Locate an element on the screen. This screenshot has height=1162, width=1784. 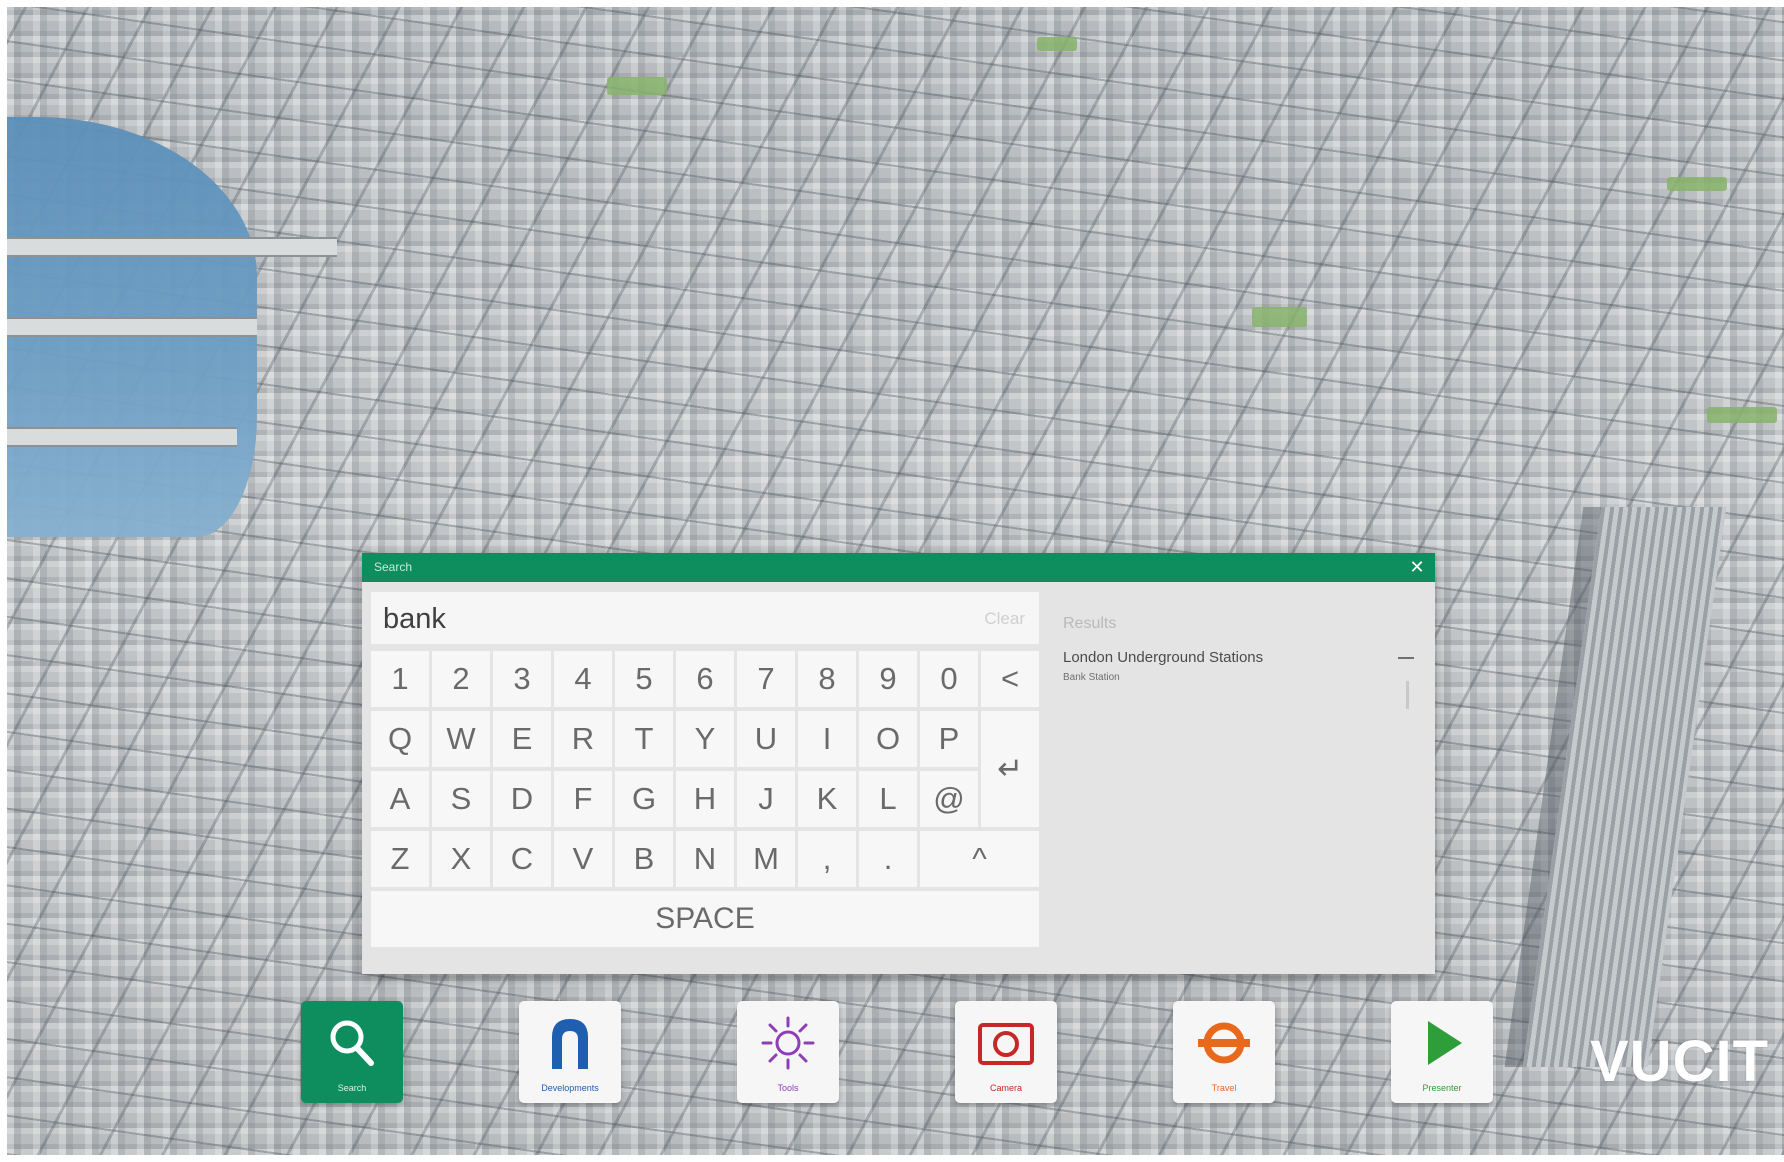
search-input is located at coordinates (663, 619).